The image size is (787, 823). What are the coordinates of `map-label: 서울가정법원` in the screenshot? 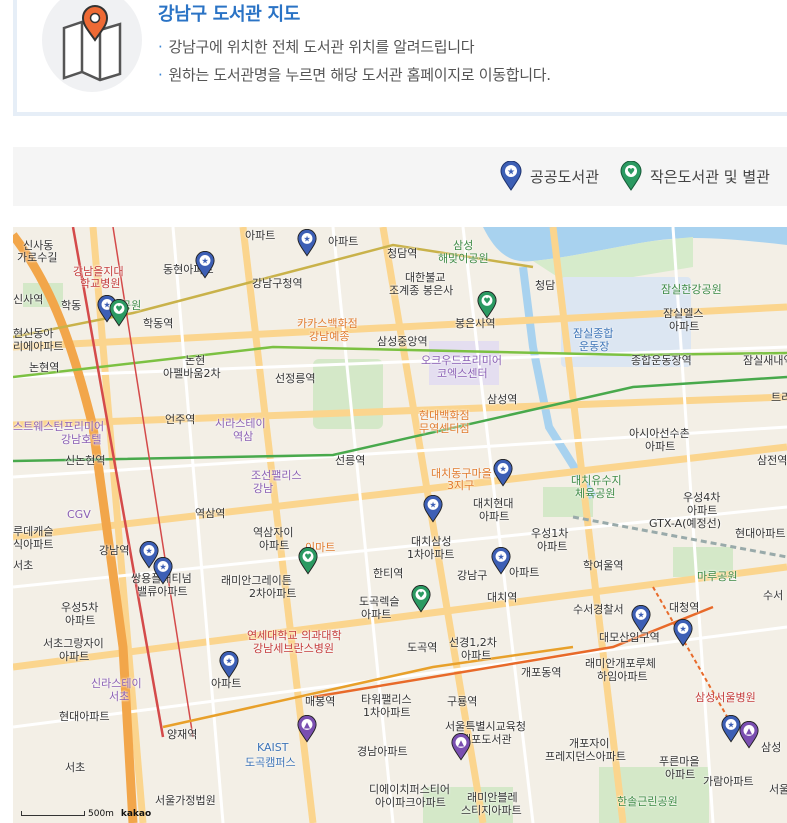 It's located at (185, 800).